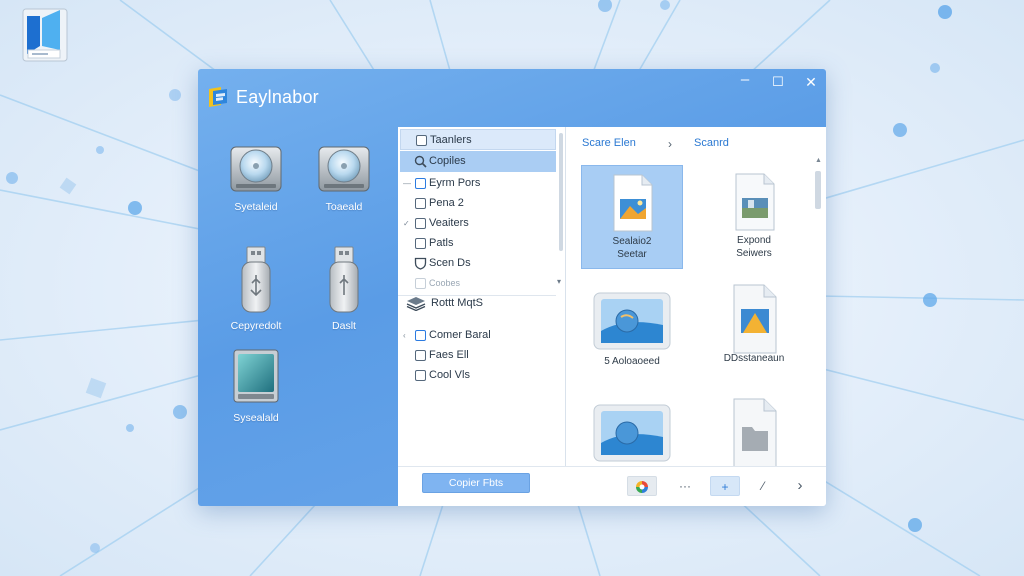 The width and height of the screenshot is (1024, 576). I want to click on add-button: +, so click(725, 486).